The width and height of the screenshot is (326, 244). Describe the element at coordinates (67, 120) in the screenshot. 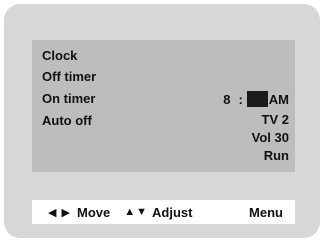

I see `menu-item-auto-off: Auto off` at that location.